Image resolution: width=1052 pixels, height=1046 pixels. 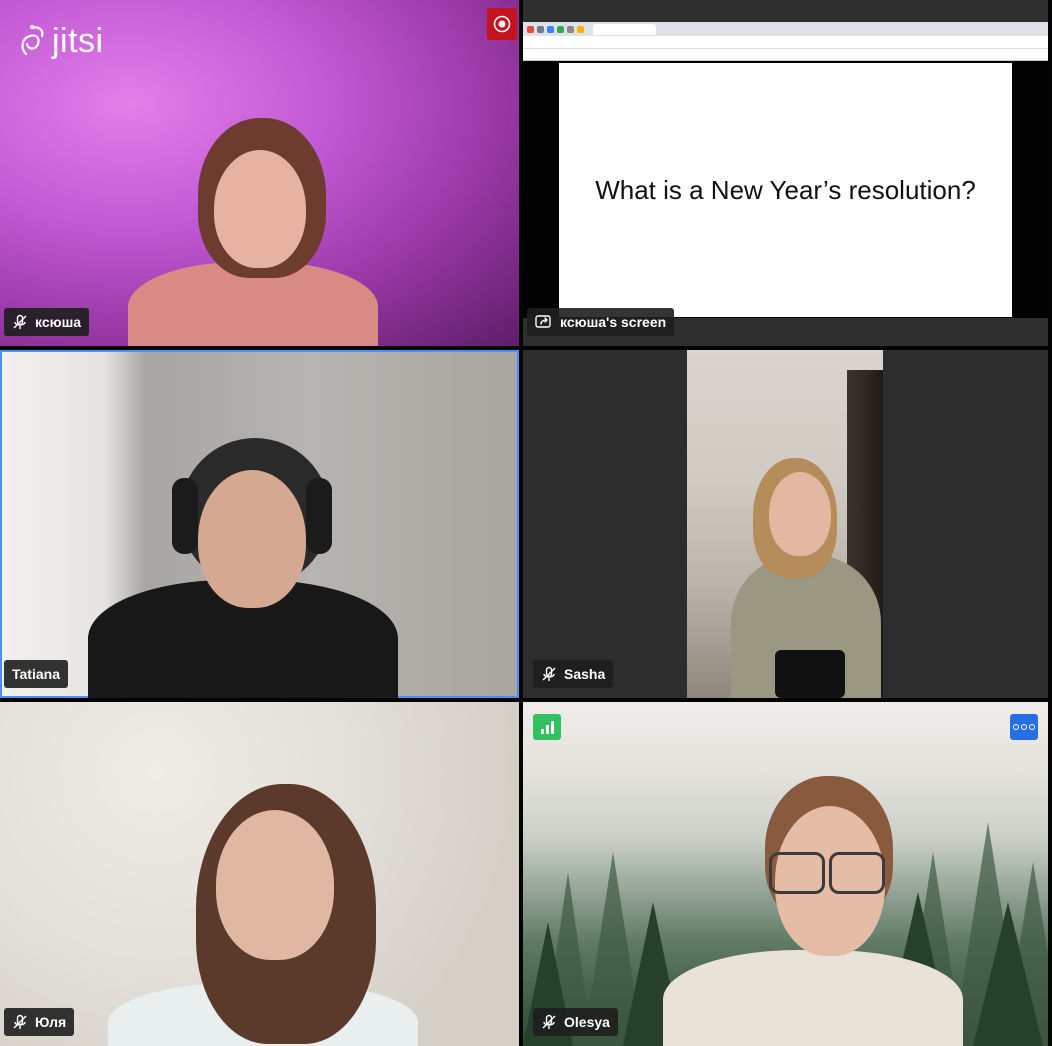 I want to click on browser-urlbar, so click(x=785, y=42).